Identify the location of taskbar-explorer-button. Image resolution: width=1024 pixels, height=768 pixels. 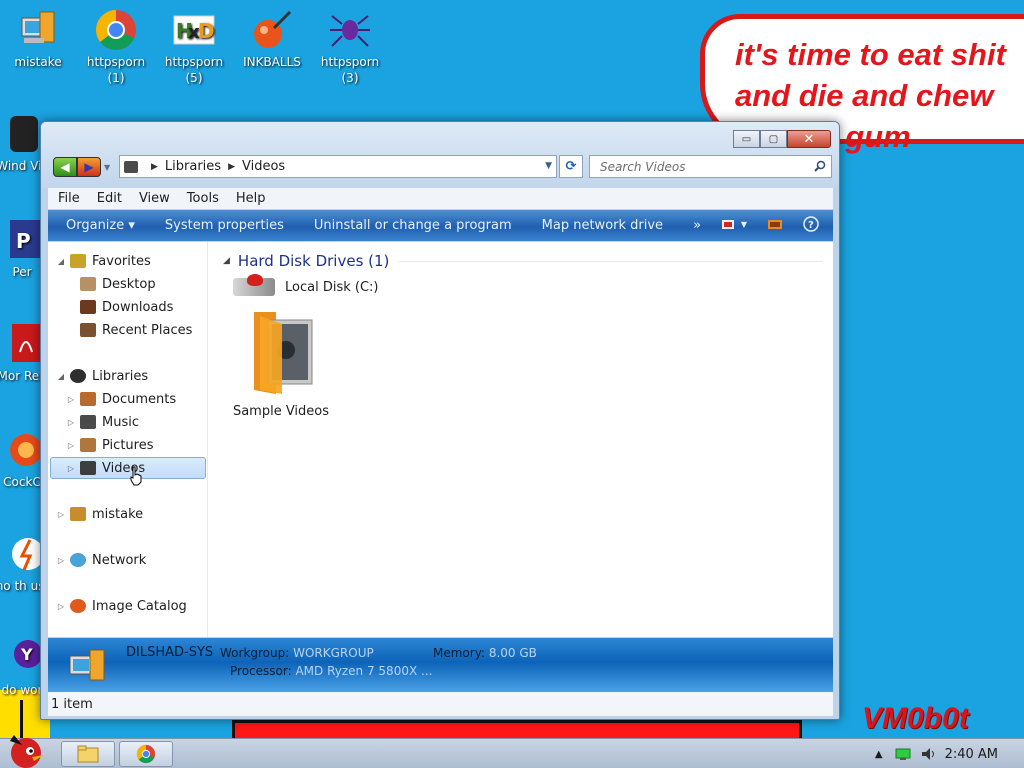
(88, 754).